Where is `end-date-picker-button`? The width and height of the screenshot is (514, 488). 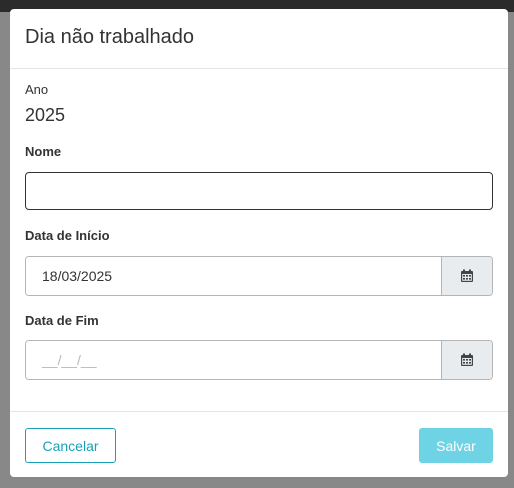 end-date-picker-button is located at coordinates (466, 360).